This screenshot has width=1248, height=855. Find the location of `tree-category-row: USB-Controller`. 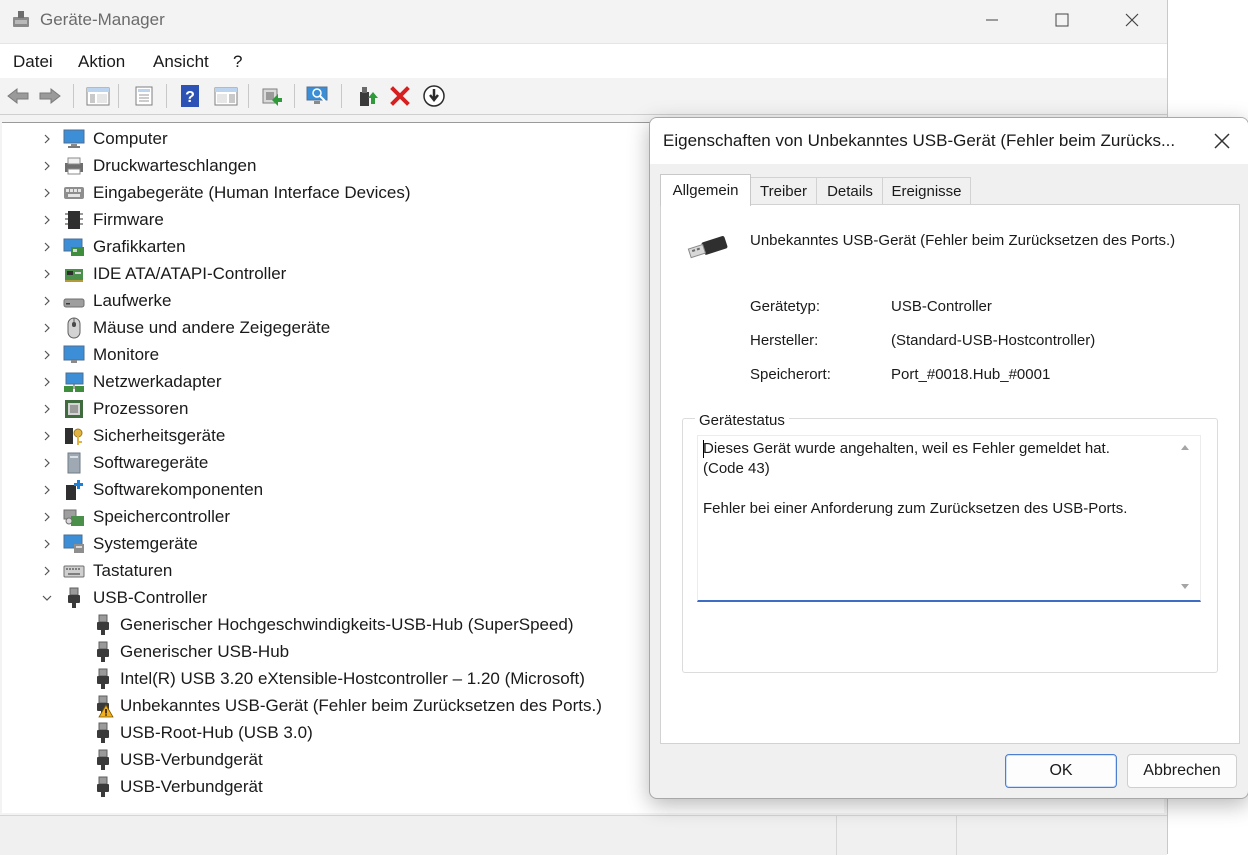

tree-category-row: USB-Controller is located at coordinates (122, 597).